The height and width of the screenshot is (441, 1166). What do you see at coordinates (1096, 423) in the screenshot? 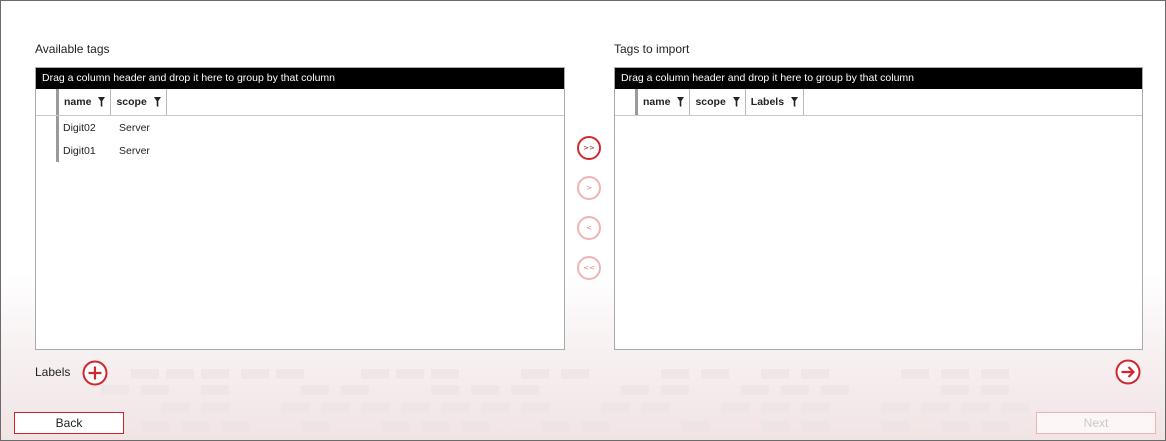
I see `next-button: Next` at bounding box center [1096, 423].